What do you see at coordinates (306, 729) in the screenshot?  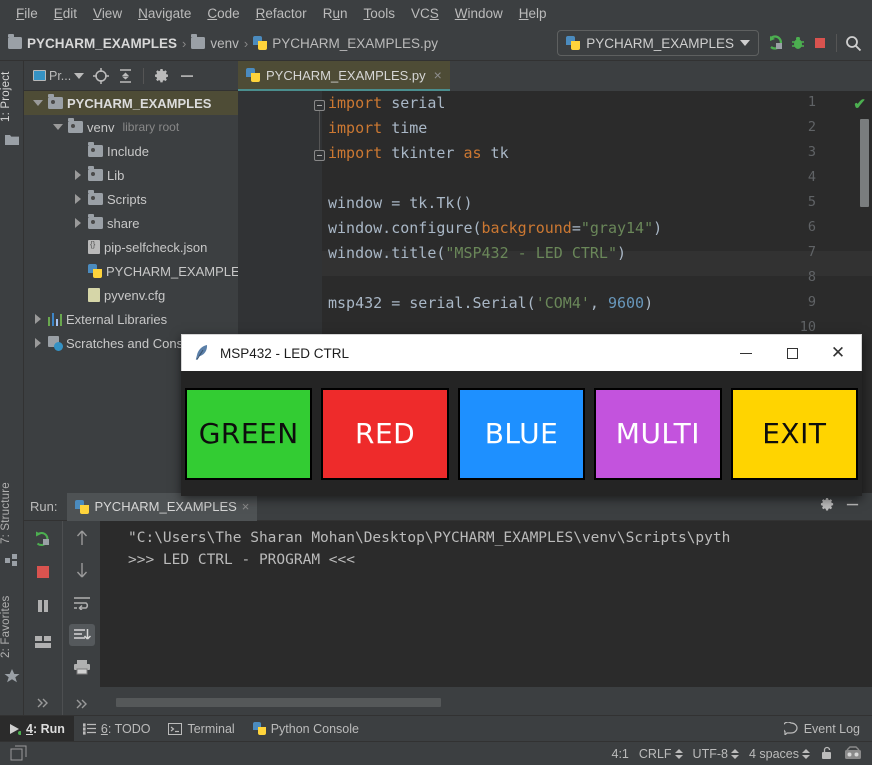 I see `bottom-tab-python-console: Python Console` at bounding box center [306, 729].